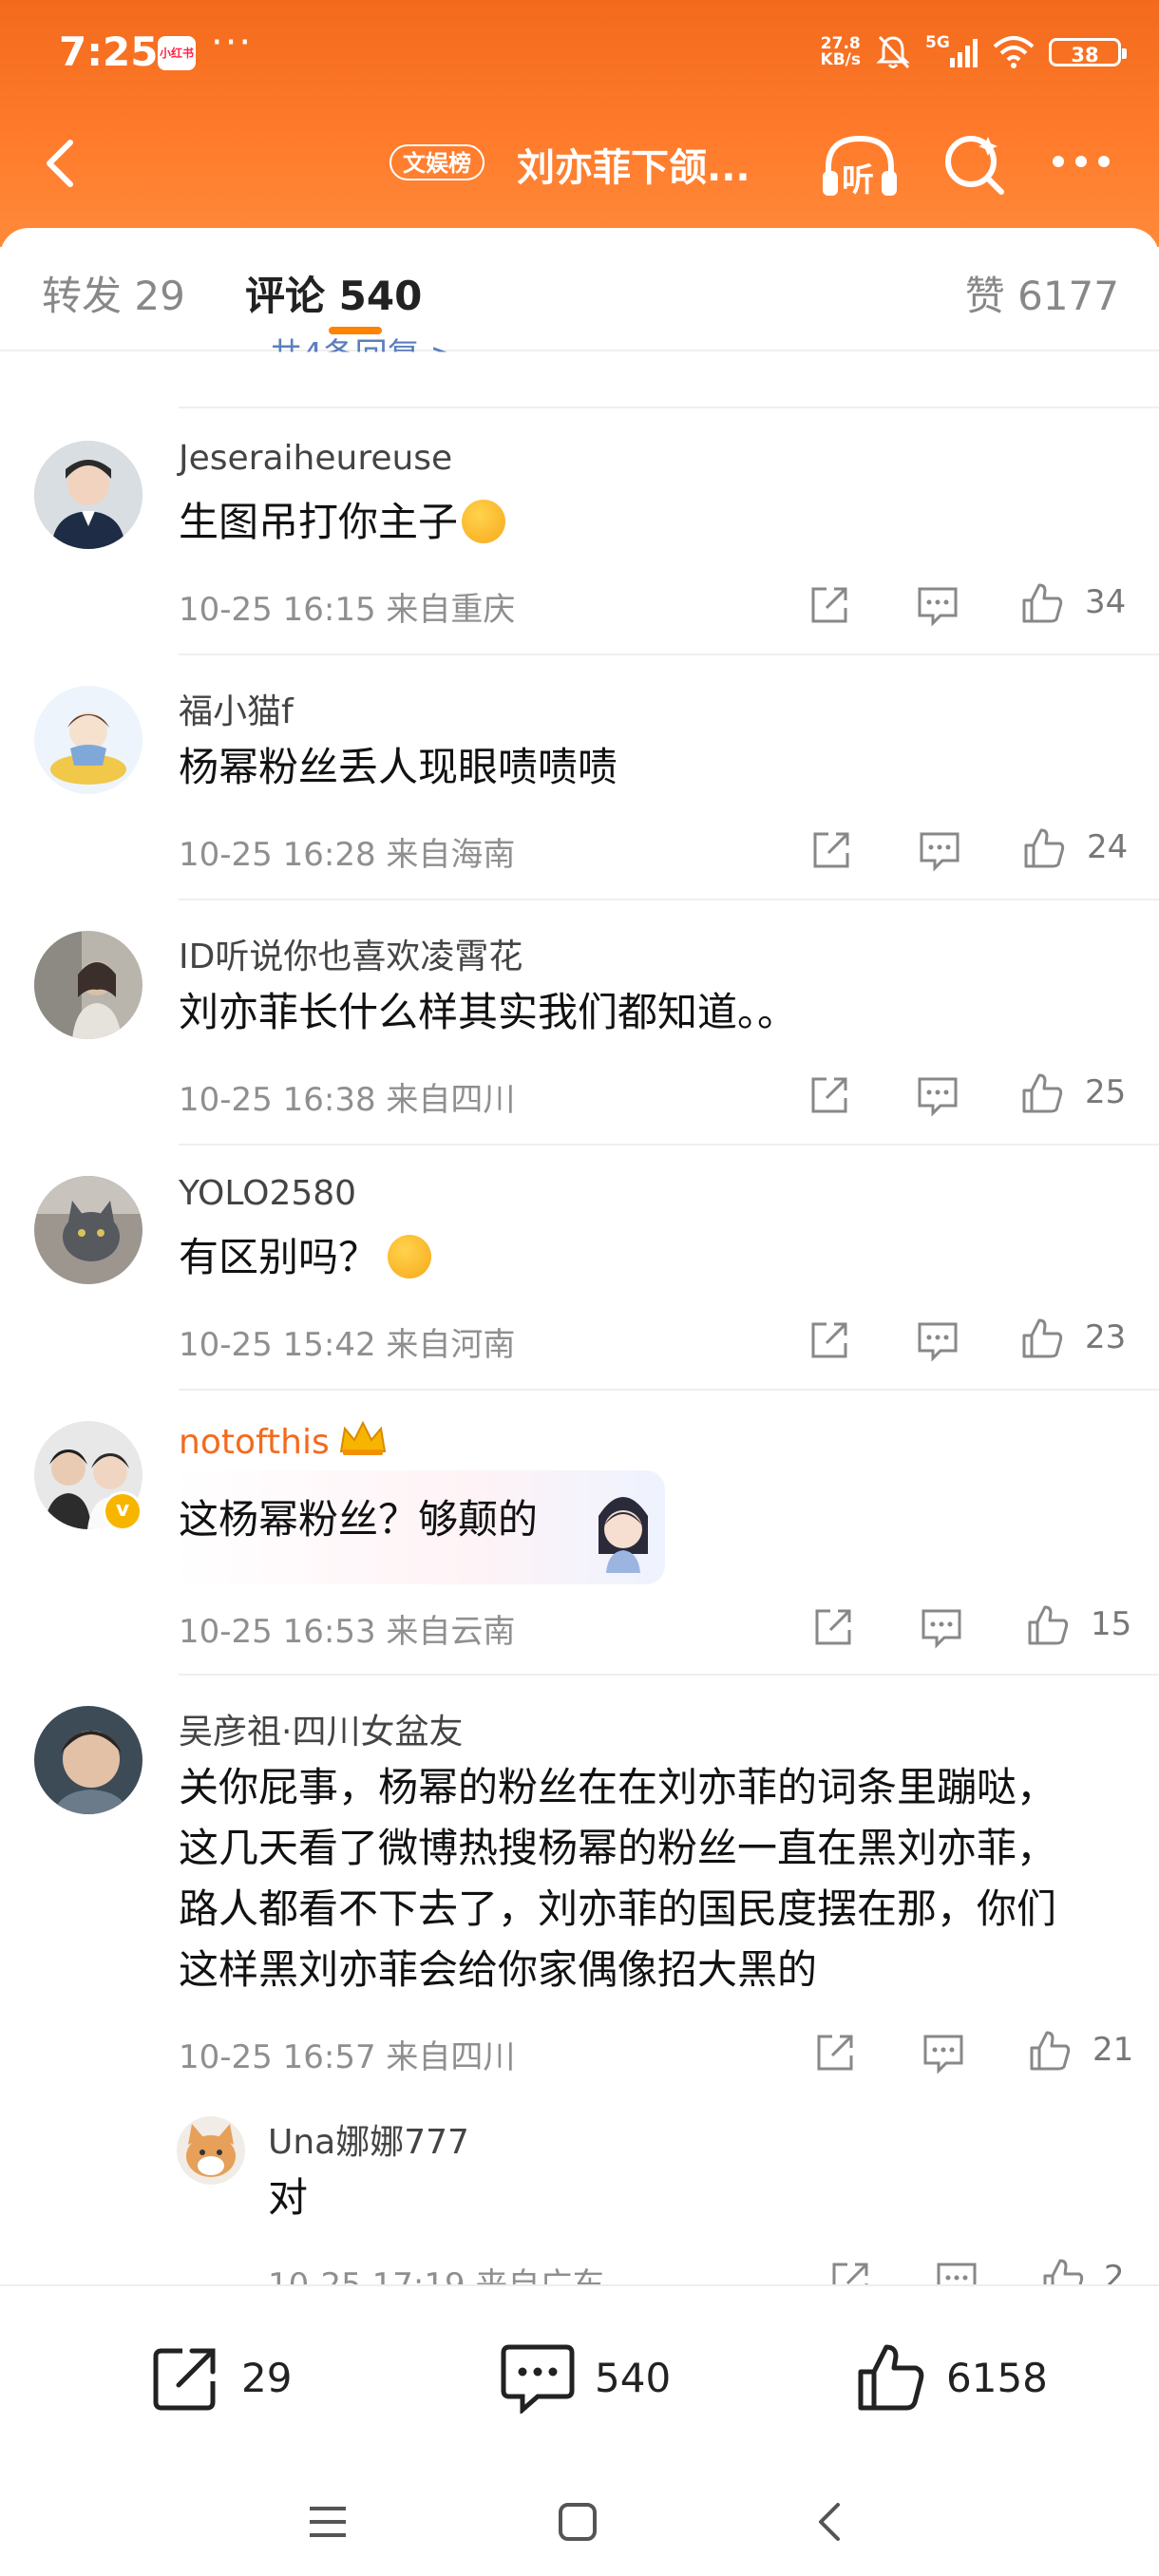 The height and width of the screenshot is (2576, 1159). Describe the element at coordinates (236, 708) in the screenshot. I see `comment-username: 福小猫f` at that location.